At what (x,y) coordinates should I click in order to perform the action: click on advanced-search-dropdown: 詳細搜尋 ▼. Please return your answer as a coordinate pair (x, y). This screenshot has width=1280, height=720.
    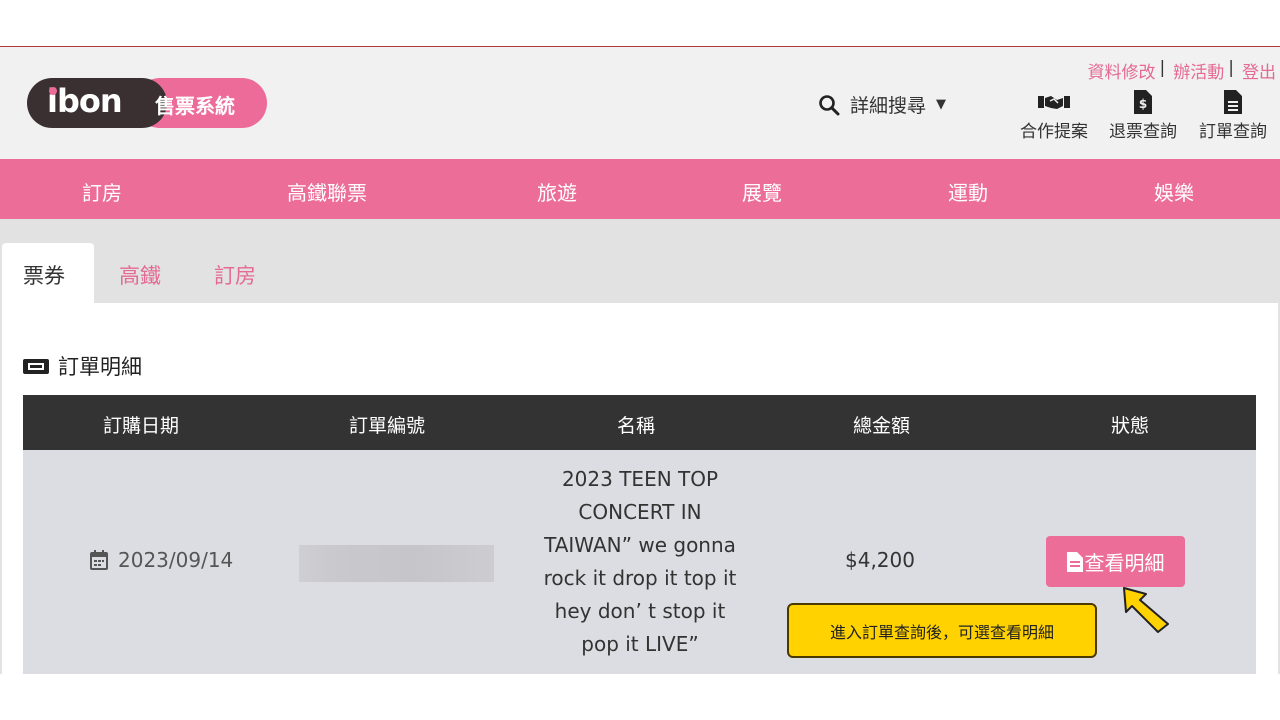
    Looking at the image, I should click on (882, 104).